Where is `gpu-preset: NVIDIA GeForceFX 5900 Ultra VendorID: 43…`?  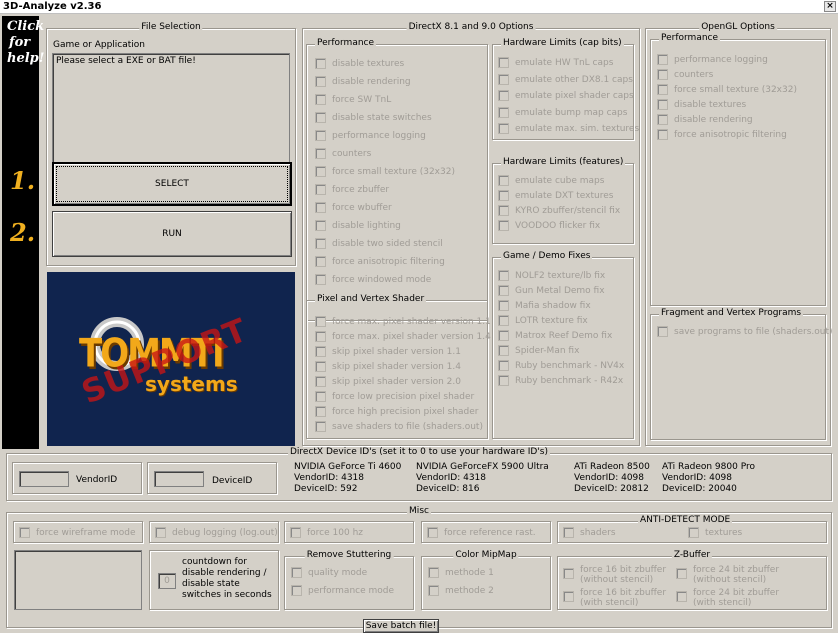
gpu-preset: NVIDIA GeForceFX 5900 Ultra VendorID: 43… is located at coordinates (482, 478).